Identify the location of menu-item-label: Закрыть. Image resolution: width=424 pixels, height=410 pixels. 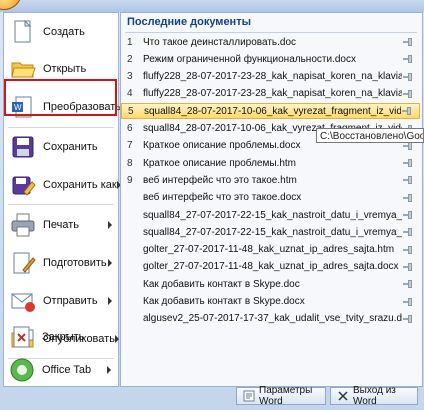
(63, 337).